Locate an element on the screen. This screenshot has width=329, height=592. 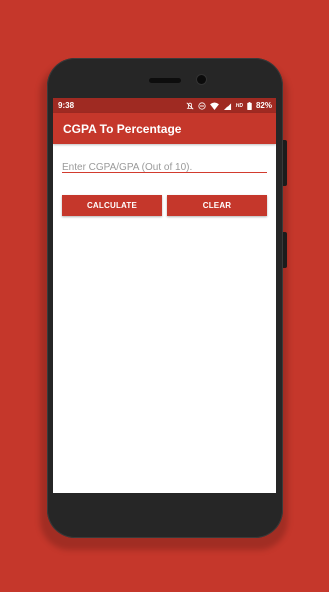
clear-button: CLEAR is located at coordinates (217, 205).